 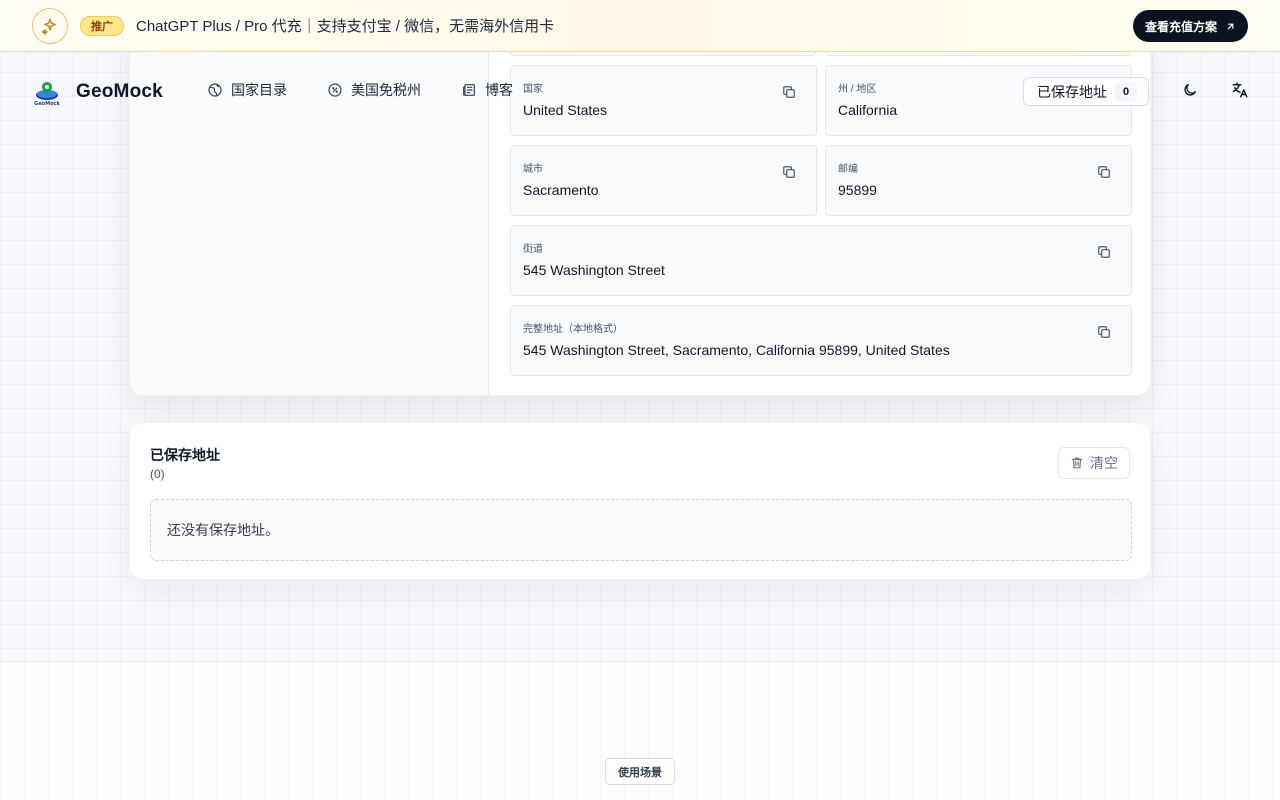 I want to click on saved-addresses-count: (0), so click(x=157, y=474).